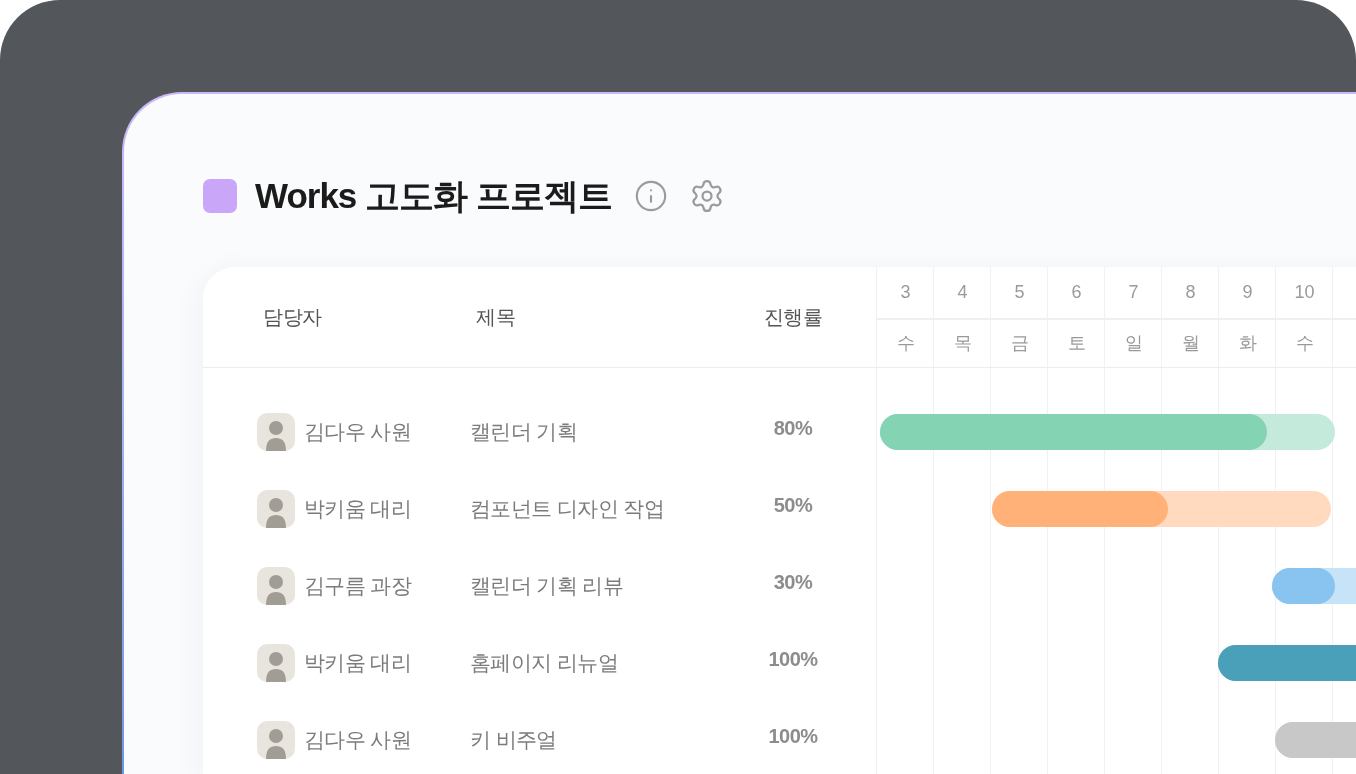 Image resolution: width=1356 pixels, height=774 pixels. What do you see at coordinates (1019, 292) in the screenshot?
I see `date-label: 5` at bounding box center [1019, 292].